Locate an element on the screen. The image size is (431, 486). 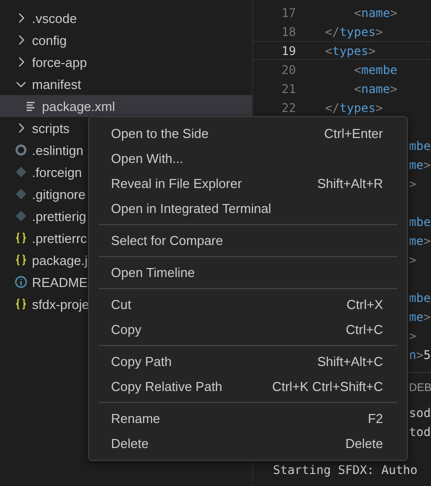
terminal-text: sod is located at coordinates (420, 413).